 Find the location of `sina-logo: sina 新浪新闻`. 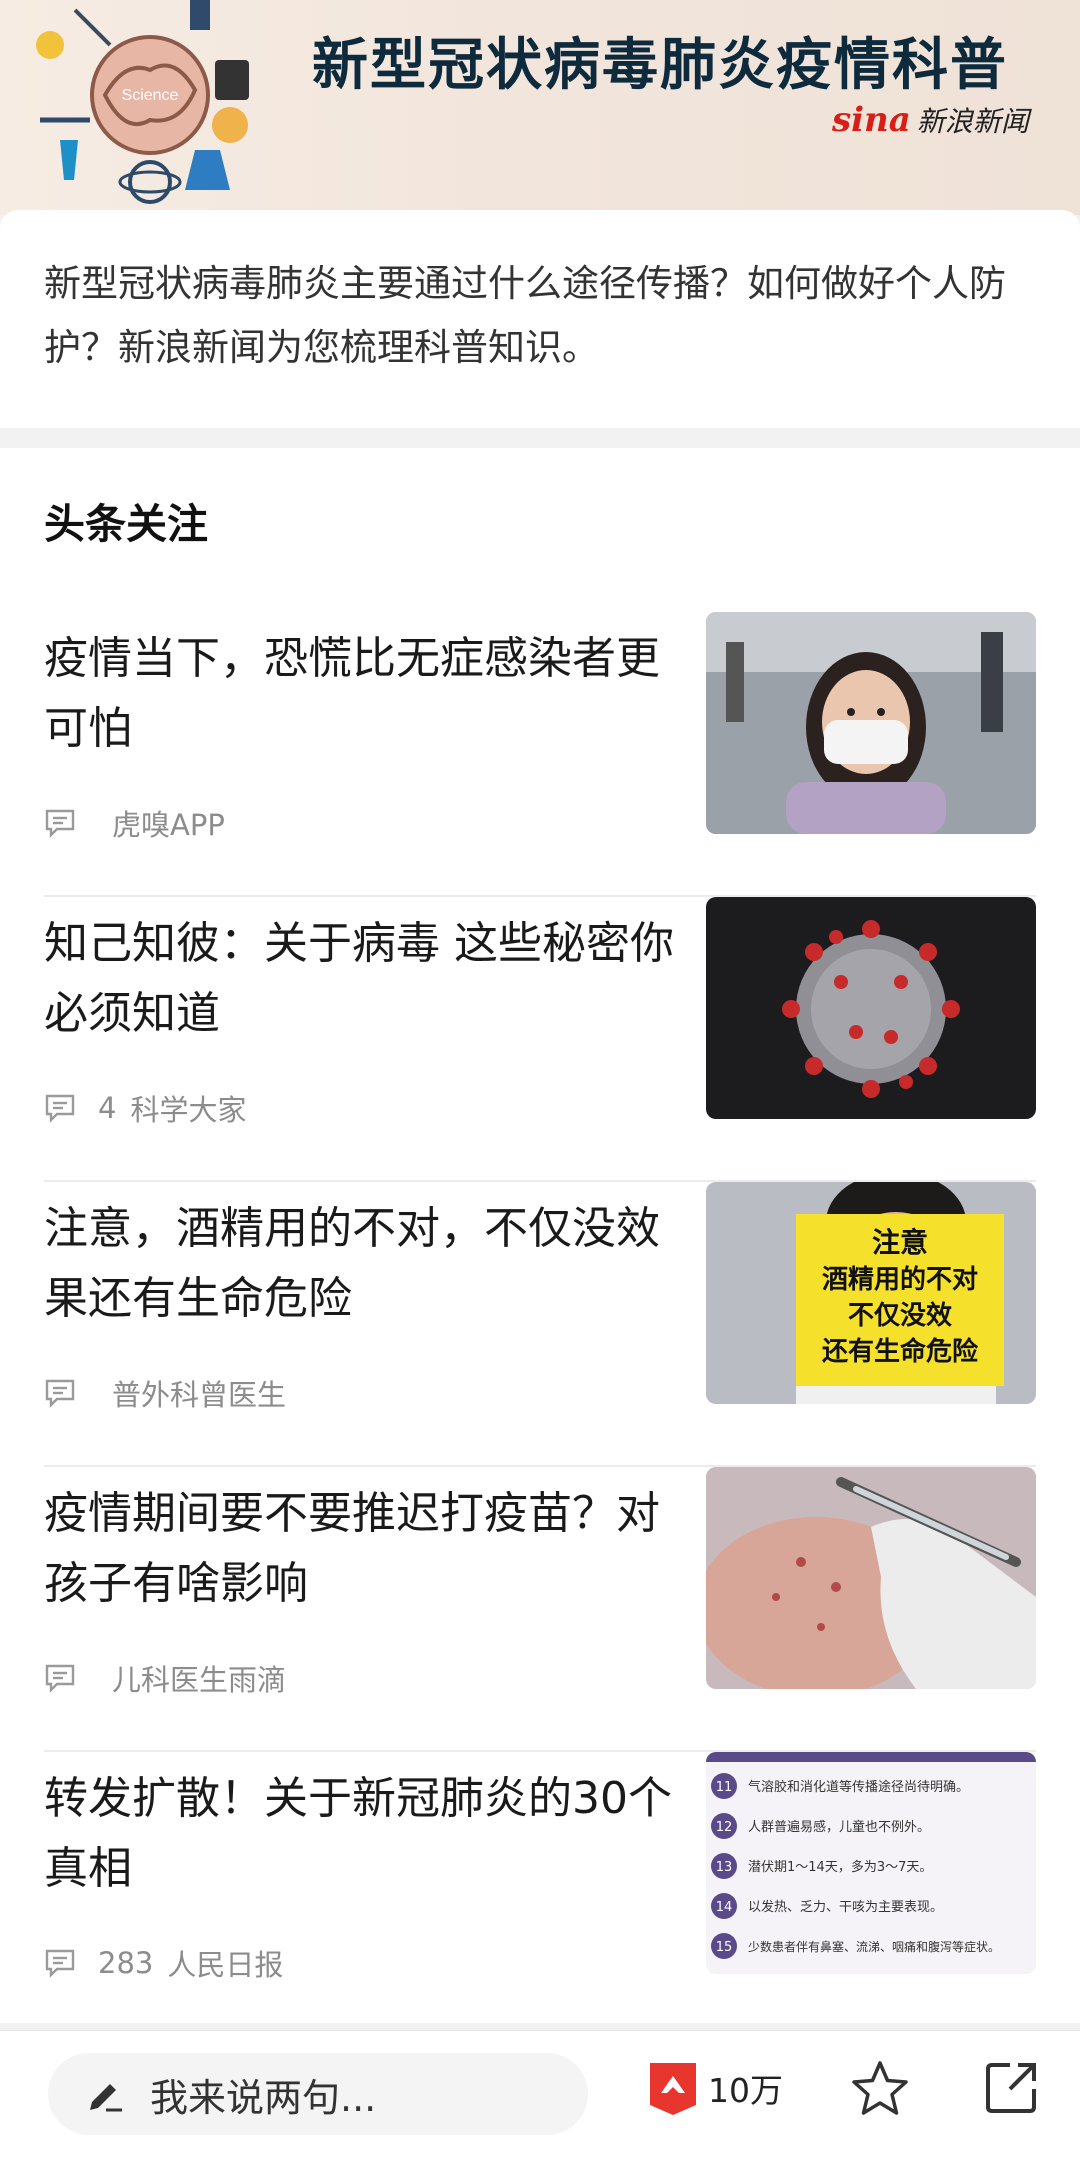

sina-logo: sina 新浪新闻 is located at coordinates (930, 120).